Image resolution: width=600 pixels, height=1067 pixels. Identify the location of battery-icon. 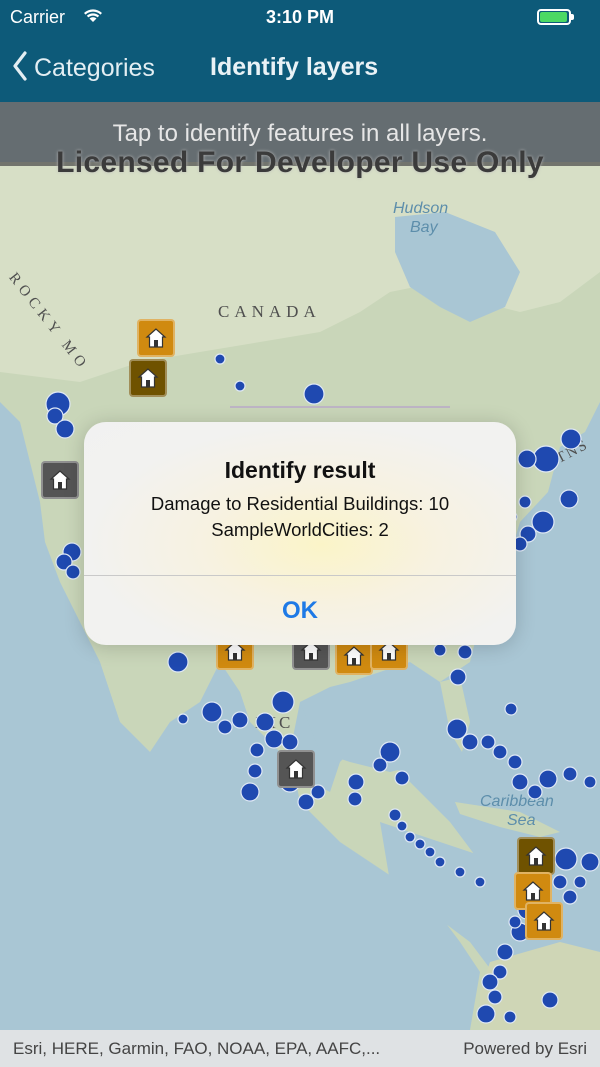
(555, 17).